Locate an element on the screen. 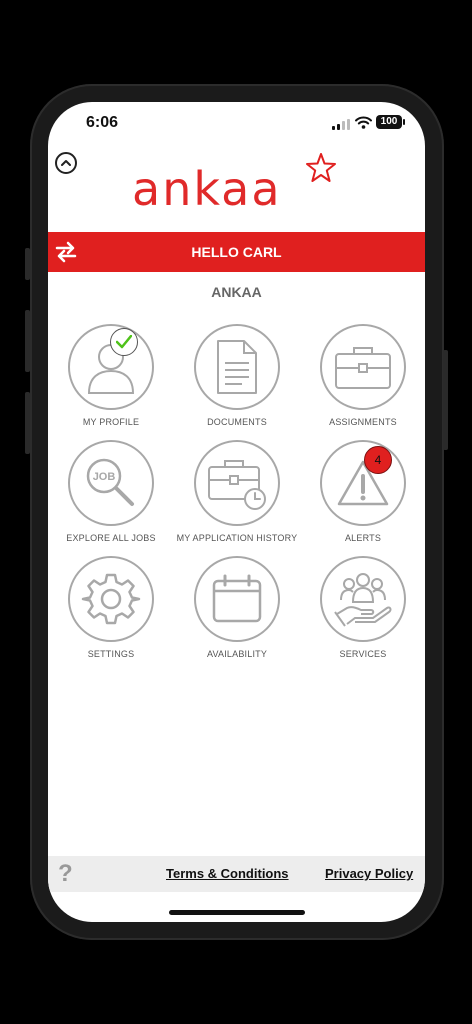 This screenshot has height=1024, width=472. star-icon is located at coordinates (321, 167).